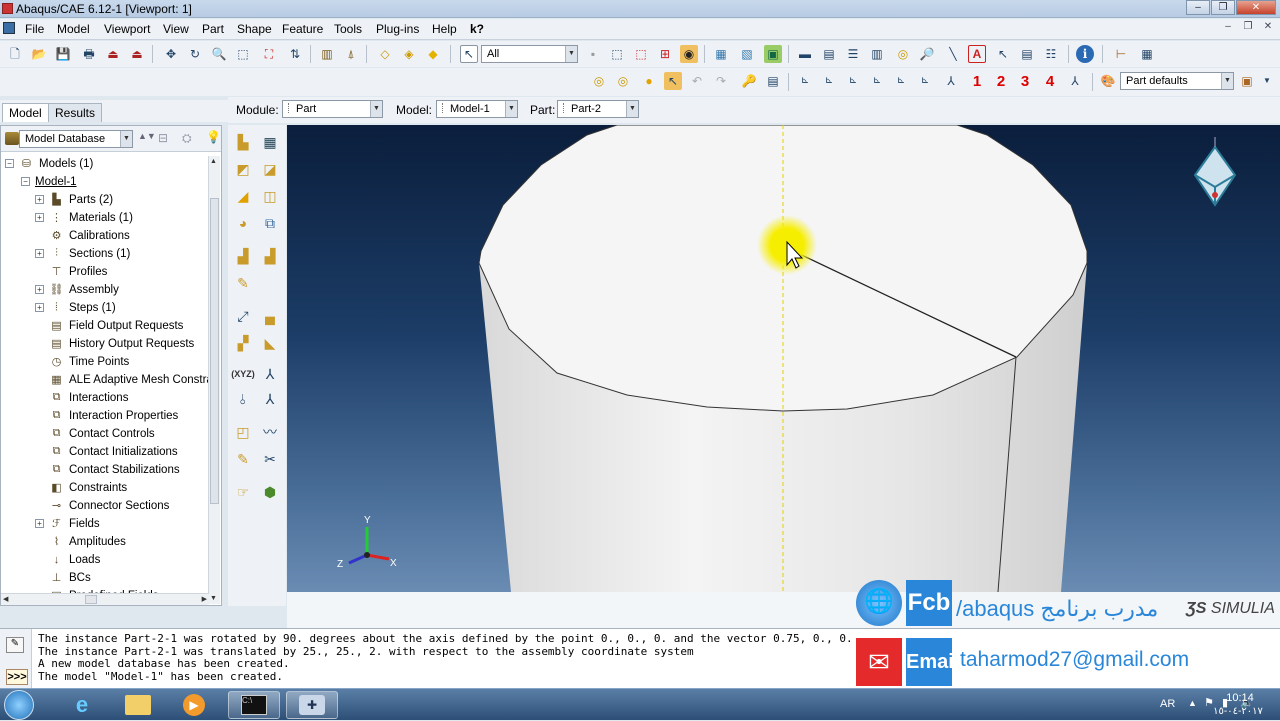  What do you see at coordinates (1228, 28) in the screenshot?
I see `mdi-minimize-button: –` at bounding box center [1228, 28].